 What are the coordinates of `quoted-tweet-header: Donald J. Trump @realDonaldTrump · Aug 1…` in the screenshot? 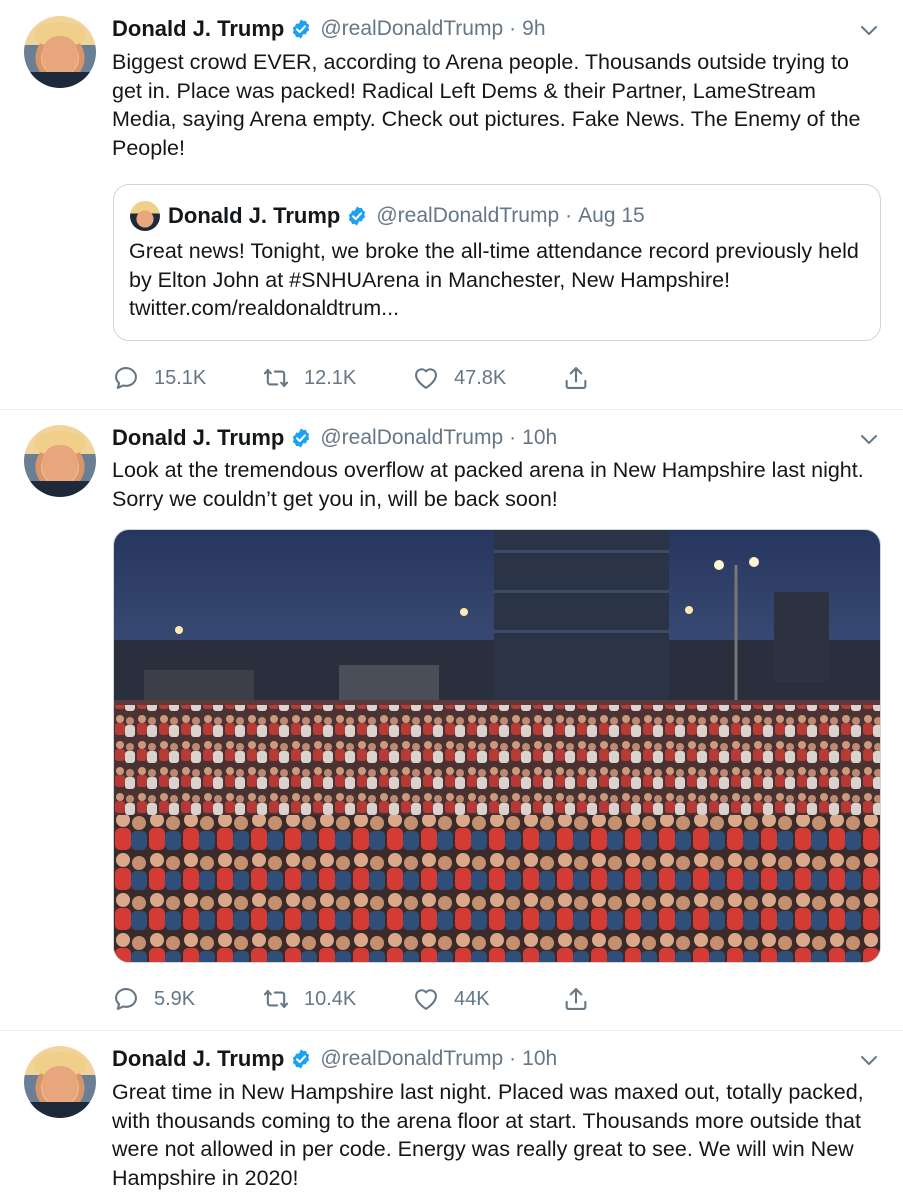 It's located at (406, 216).